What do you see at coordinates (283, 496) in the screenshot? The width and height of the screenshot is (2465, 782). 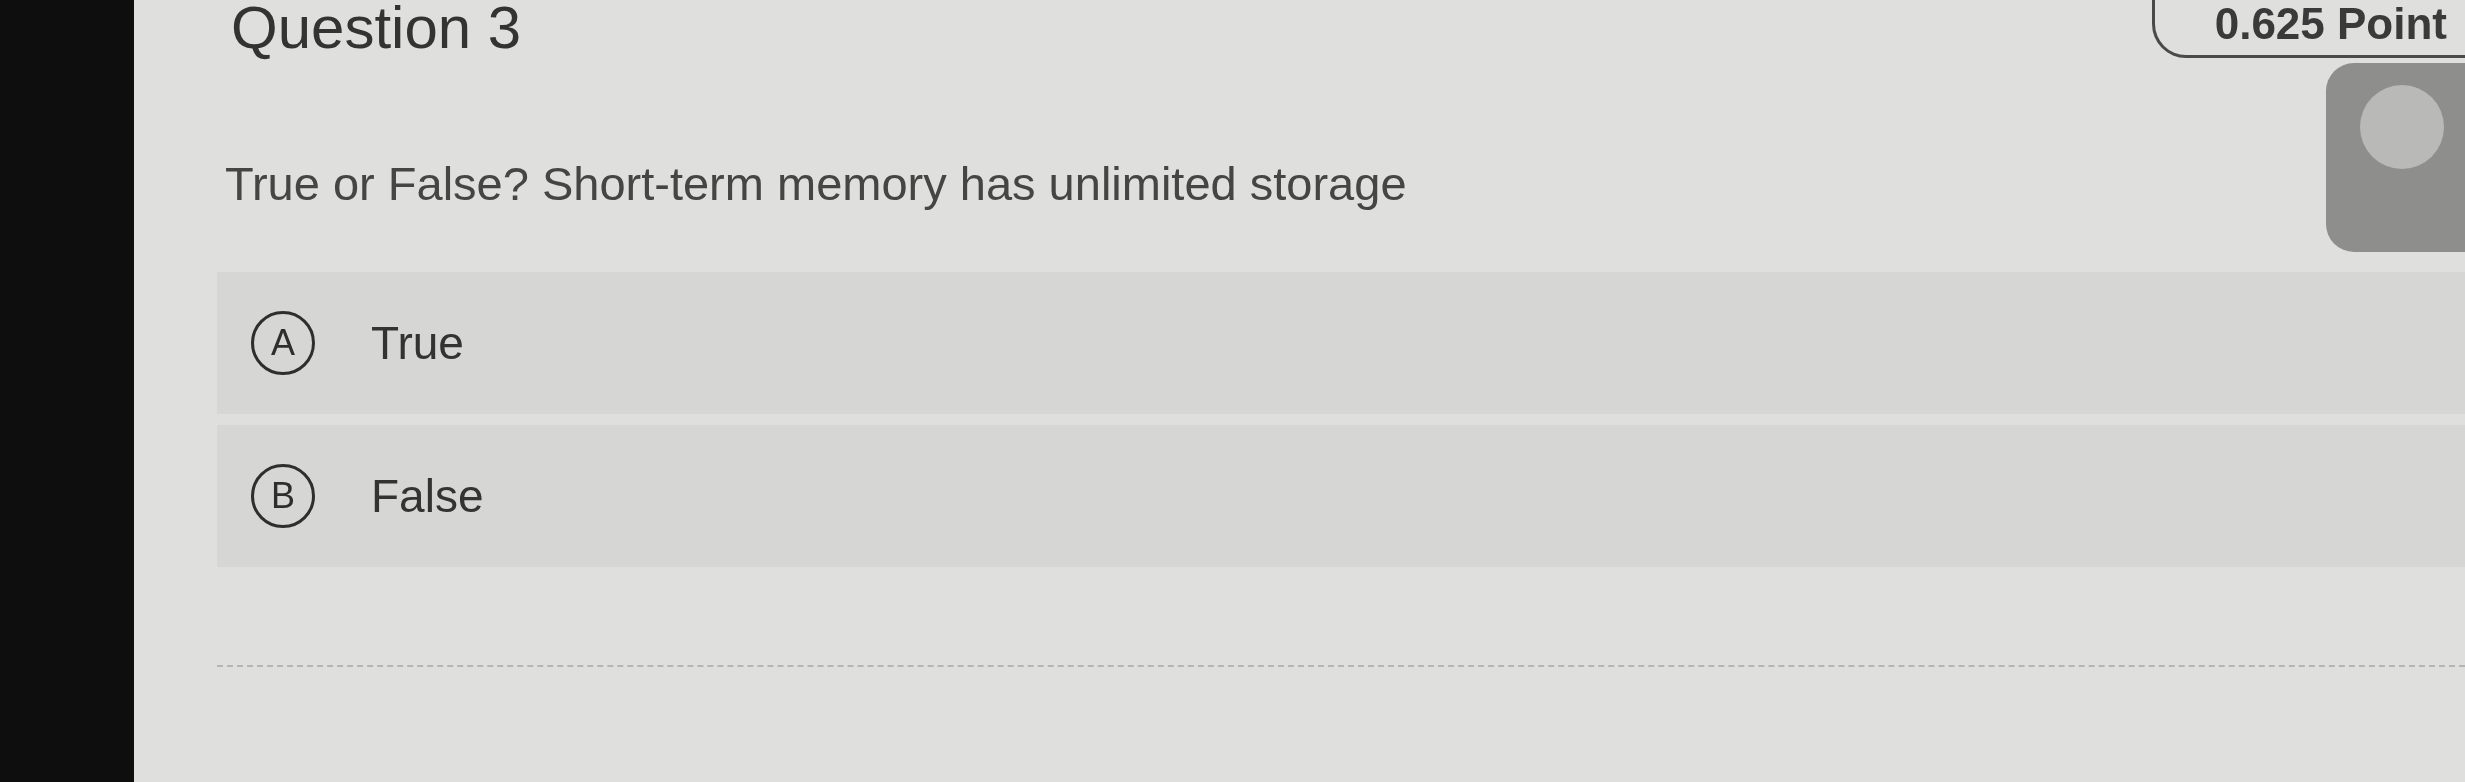 I see `option-letter: B` at bounding box center [283, 496].